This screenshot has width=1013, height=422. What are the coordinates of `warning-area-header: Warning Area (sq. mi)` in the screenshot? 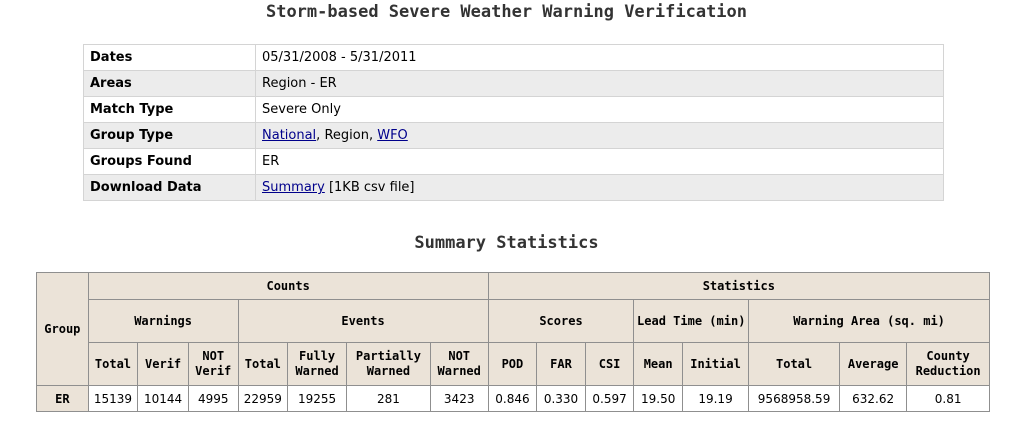 It's located at (869, 321).